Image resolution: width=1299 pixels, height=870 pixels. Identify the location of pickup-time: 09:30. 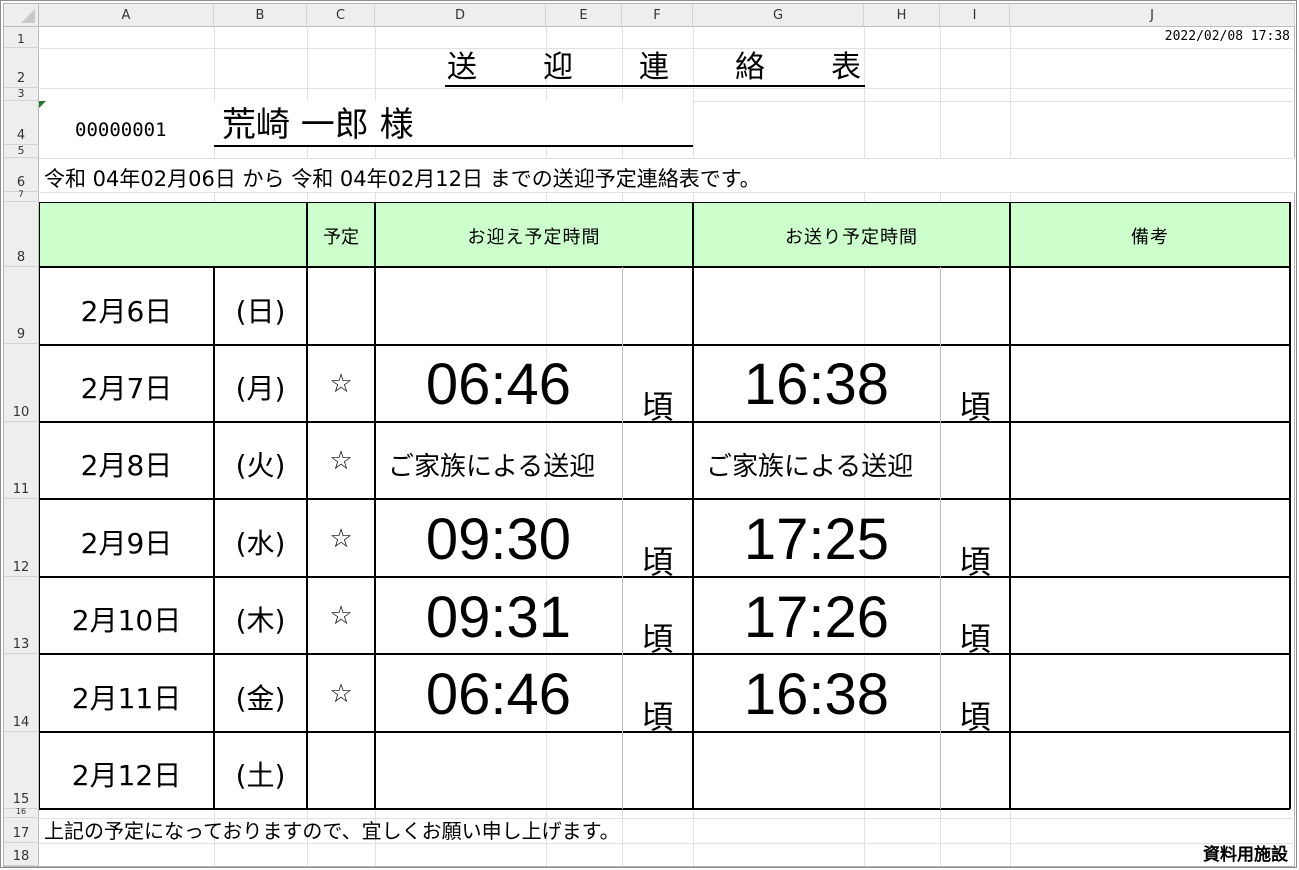
(498, 539).